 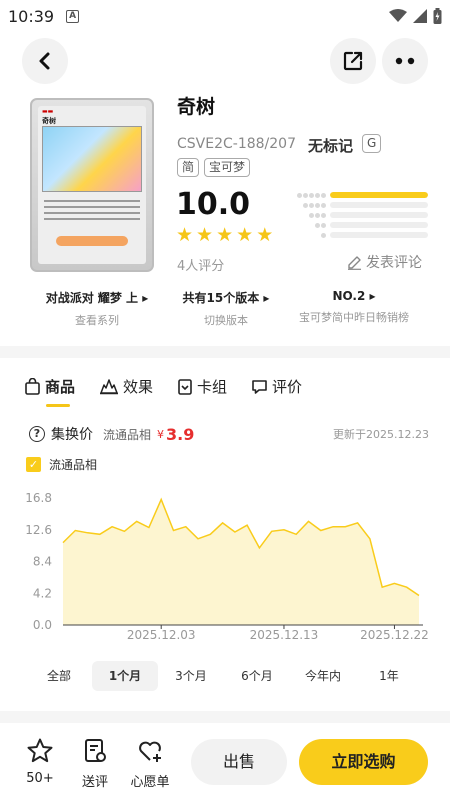 I want to click on back-button, so click(x=45, y=61).